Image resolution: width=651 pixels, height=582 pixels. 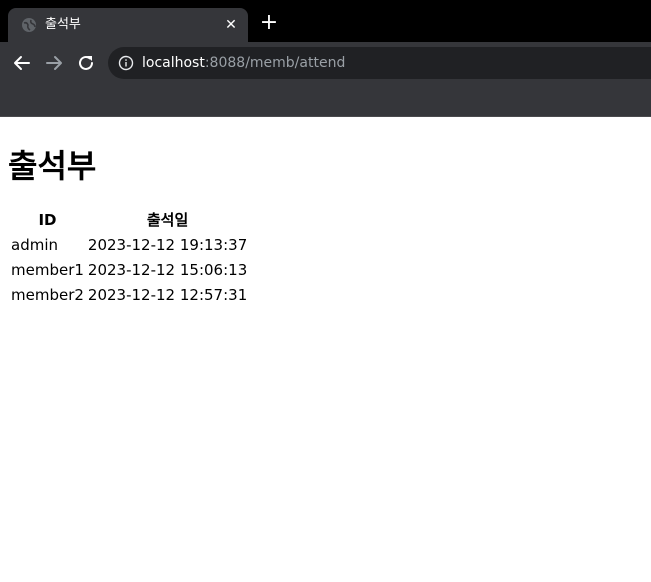 What do you see at coordinates (167, 270) in the screenshot?
I see `cell-date: 2023-12-12 15:06:13` at bounding box center [167, 270].